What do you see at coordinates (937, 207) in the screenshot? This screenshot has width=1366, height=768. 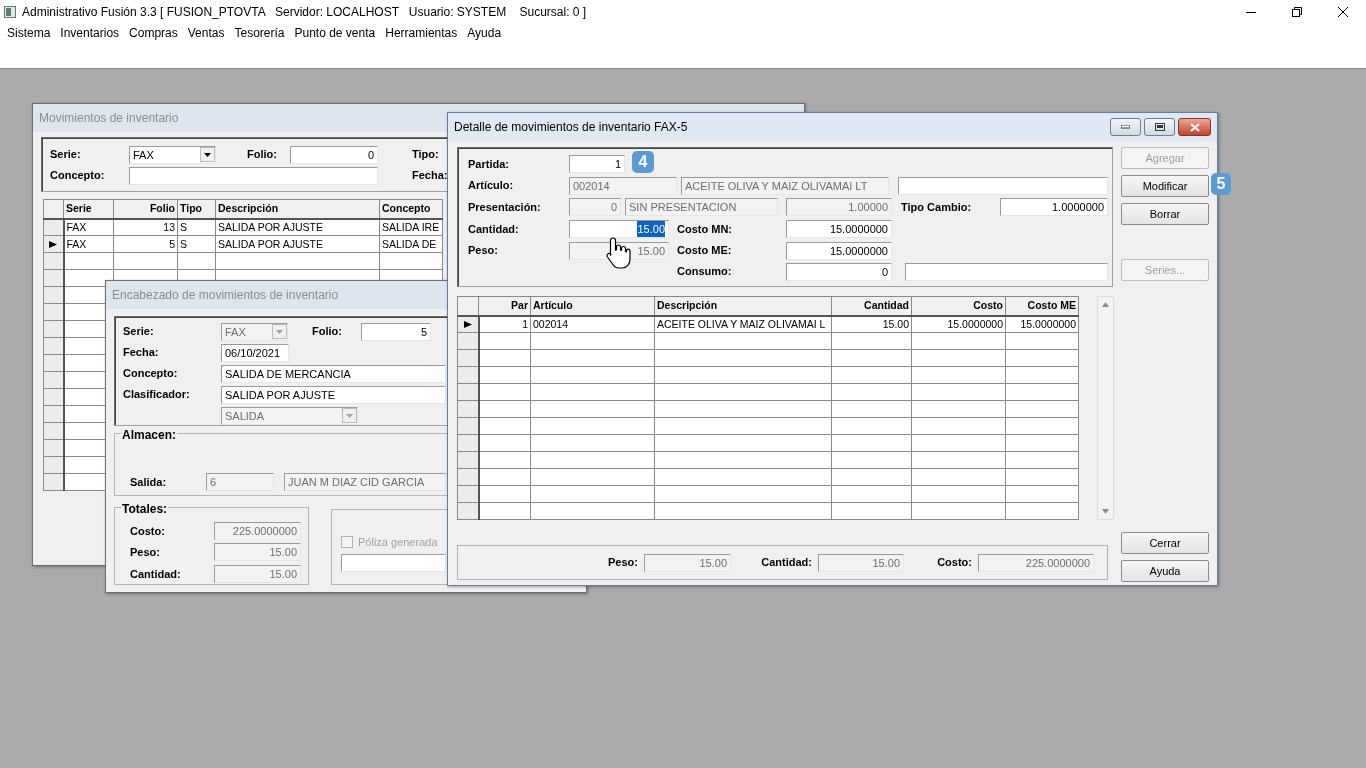 I see `field-label: Tipo Cambio:` at bounding box center [937, 207].